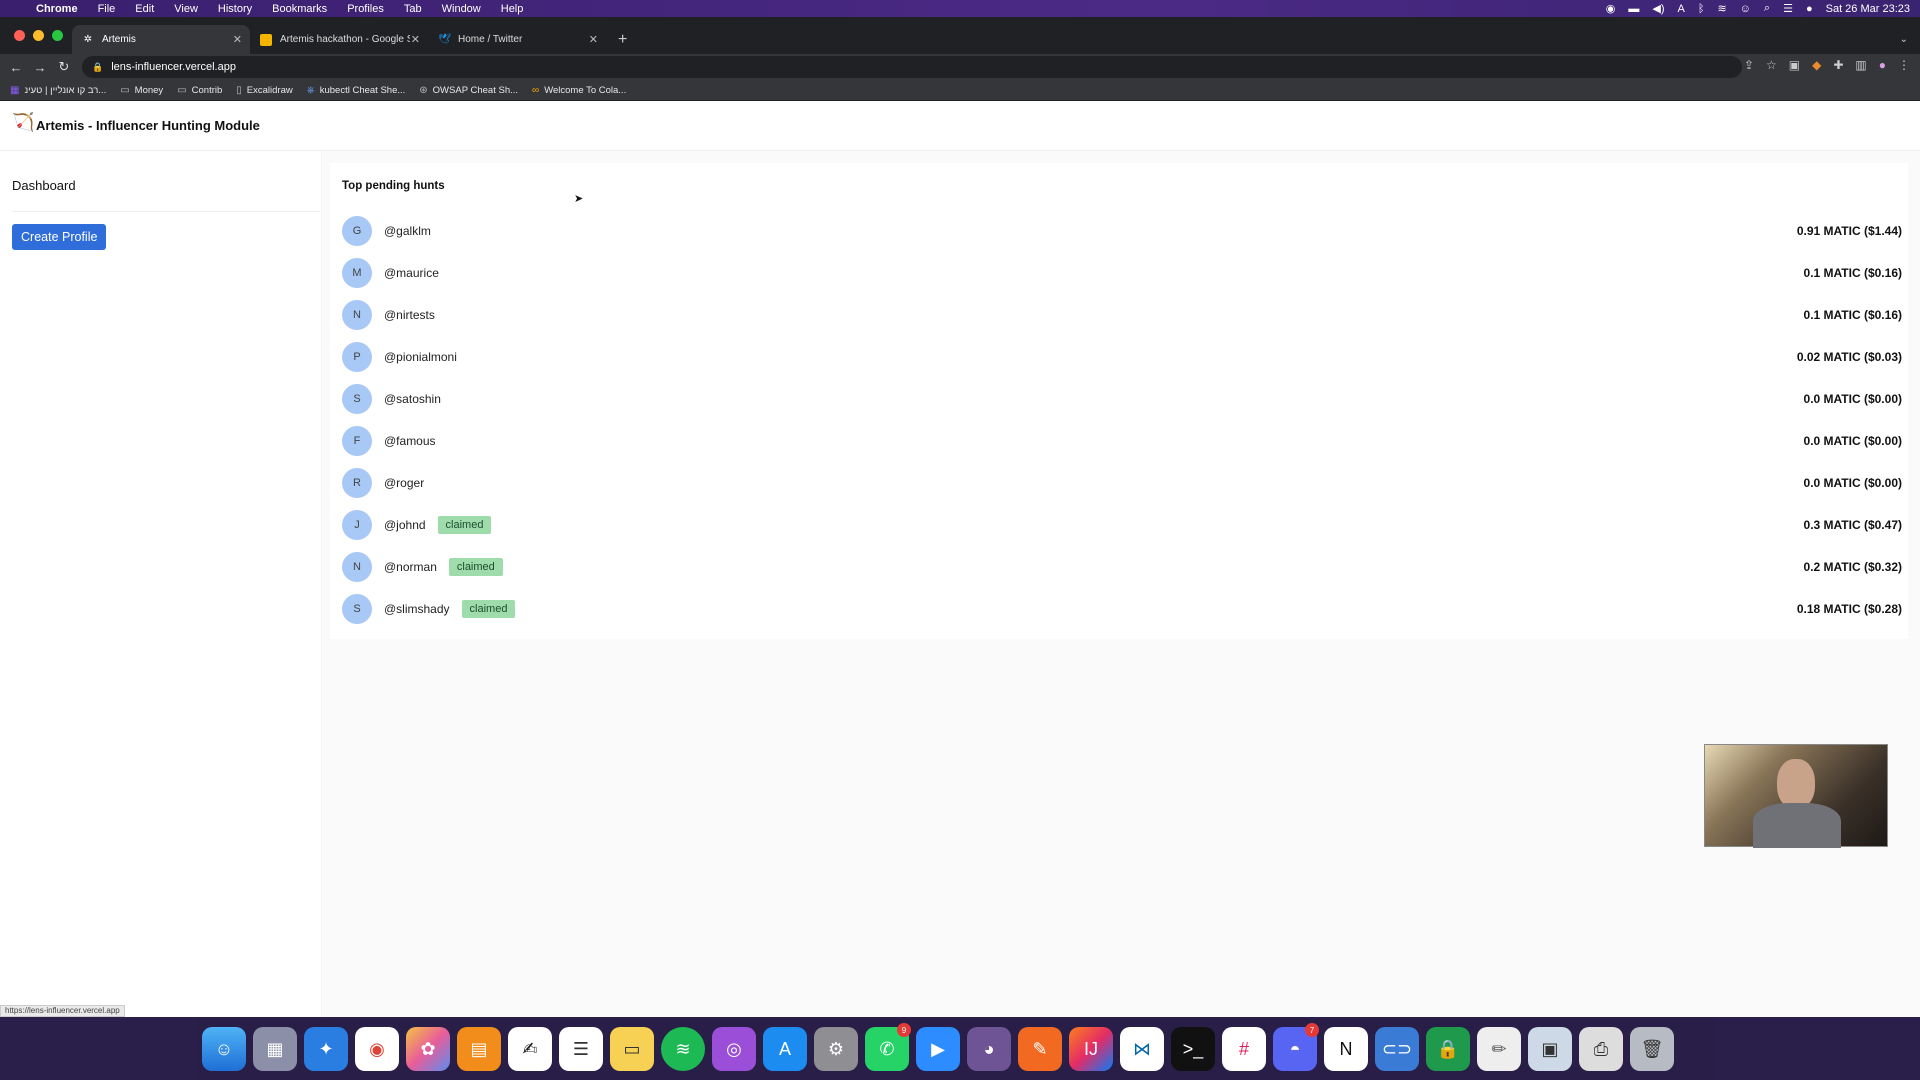  Describe the element at coordinates (275, 1049) in the screenshot. I see `launchpad-icon: ▦` at that location.